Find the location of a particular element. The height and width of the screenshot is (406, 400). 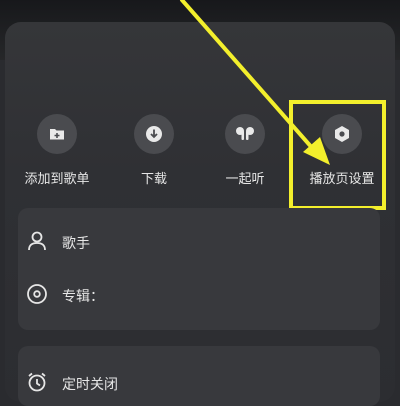

annotation-highlight-box is located at coordinates (337, 155).